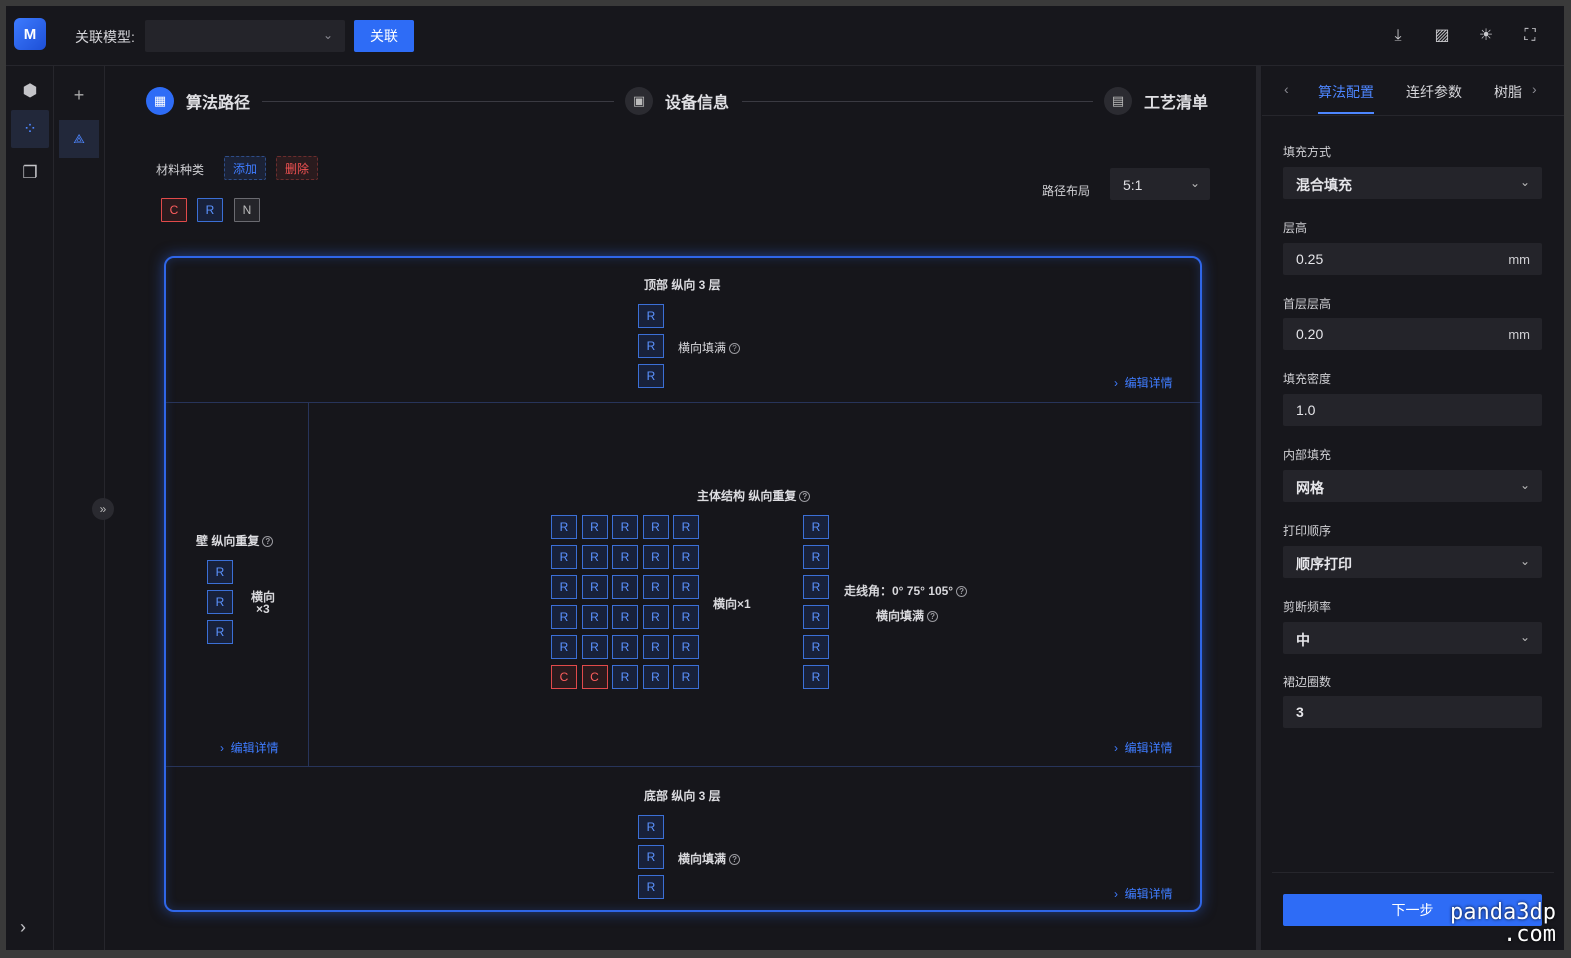 The image size is (1571, 958). What do you see at coordinates (79, 139) in the screenshot?
I see `triangle-icon: ⟁` at bounding box center [79, 139].